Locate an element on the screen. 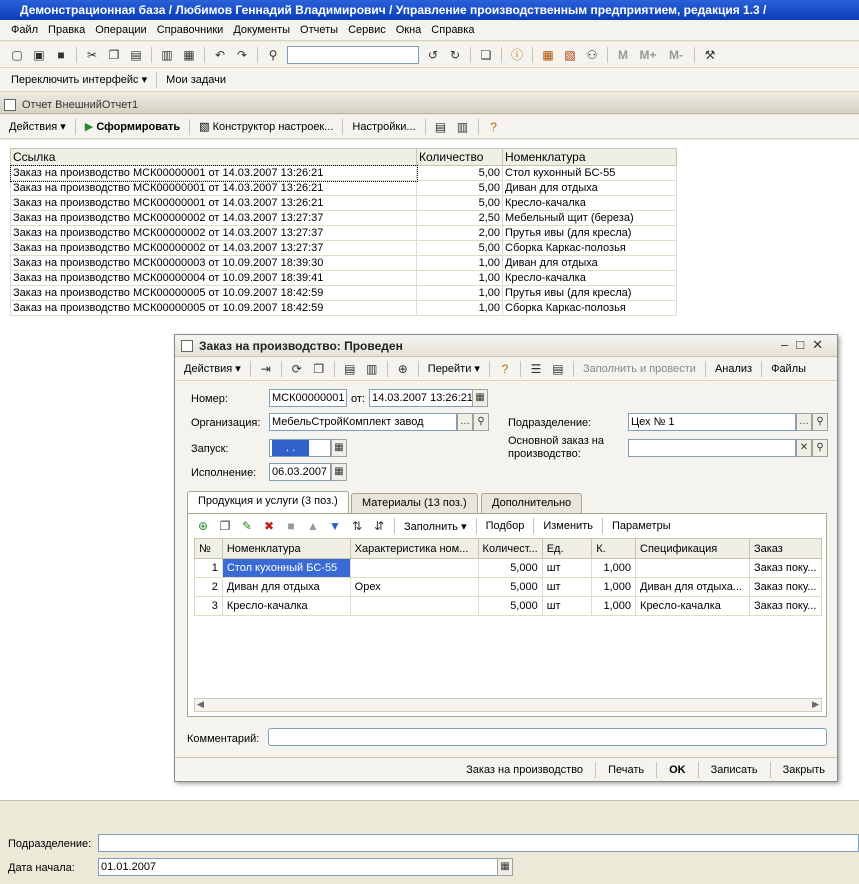 Image resolution: width=859 pixels, height=884 pixels. search-icon: ⚲ is located at coordinates (273, 55).